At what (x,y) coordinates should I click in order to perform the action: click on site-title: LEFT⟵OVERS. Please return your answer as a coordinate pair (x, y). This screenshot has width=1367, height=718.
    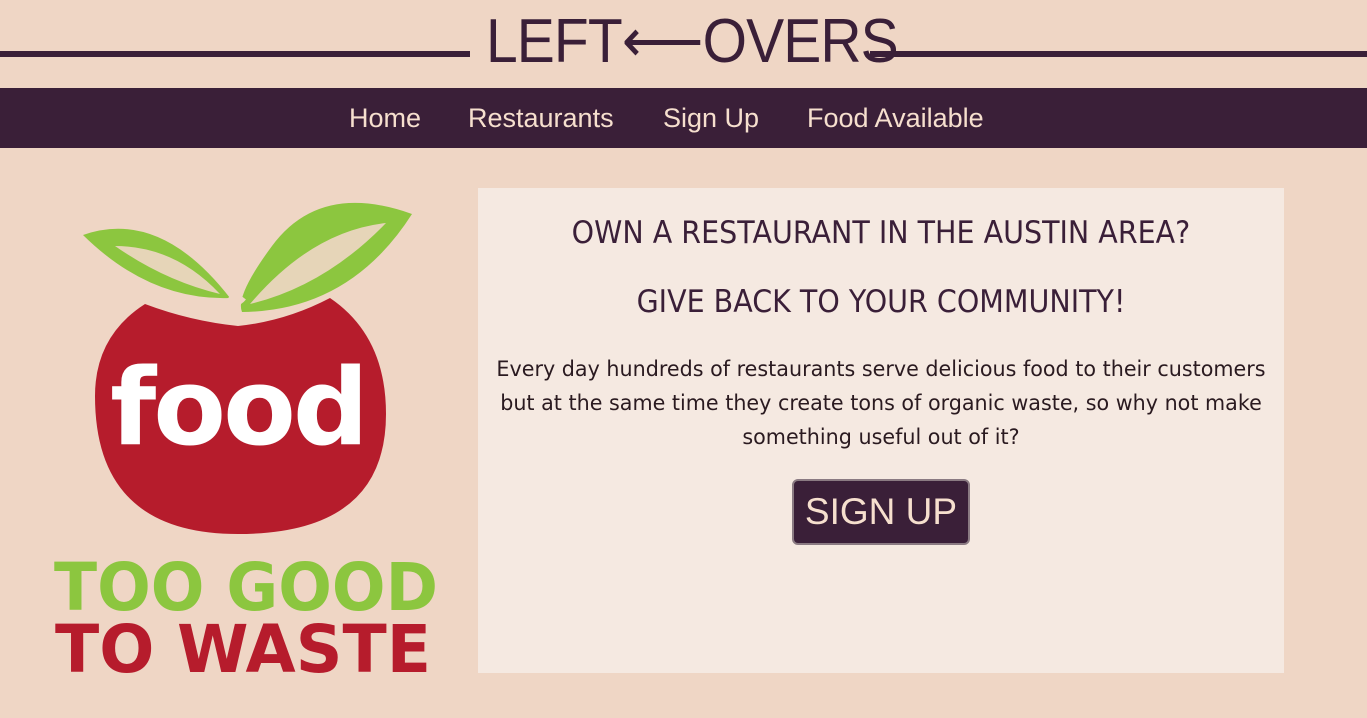
    Looking at the image, I should click on (692, 42).